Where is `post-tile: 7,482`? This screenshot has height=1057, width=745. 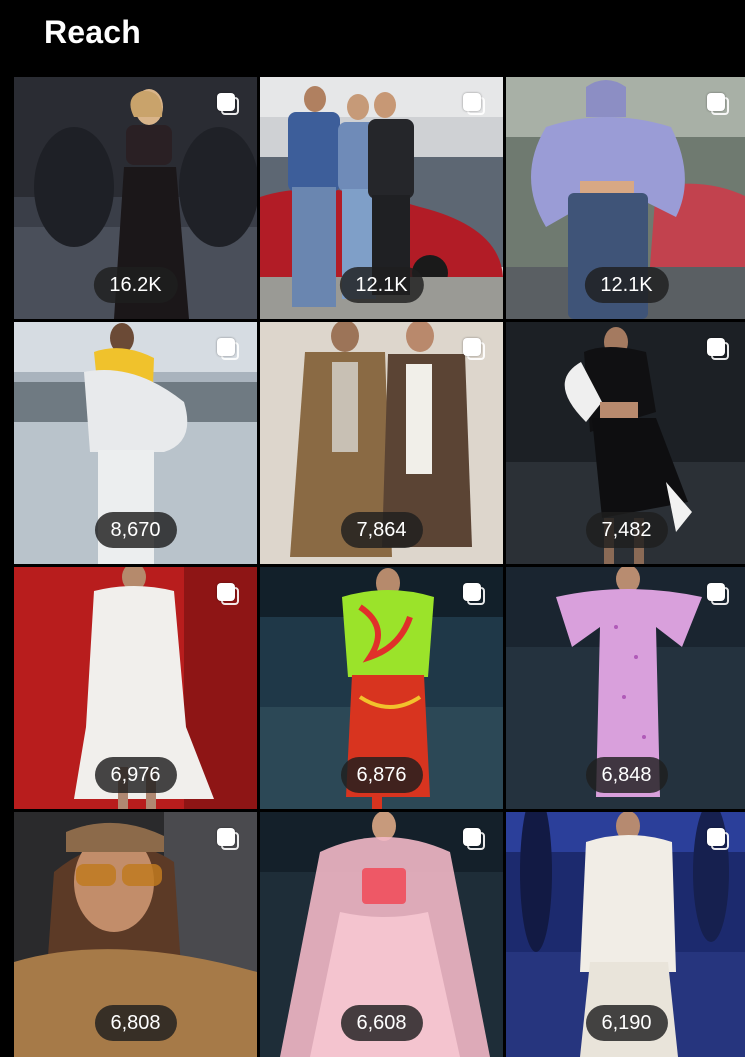
post-tile: 7,482 is located at coordinates (625, 443).